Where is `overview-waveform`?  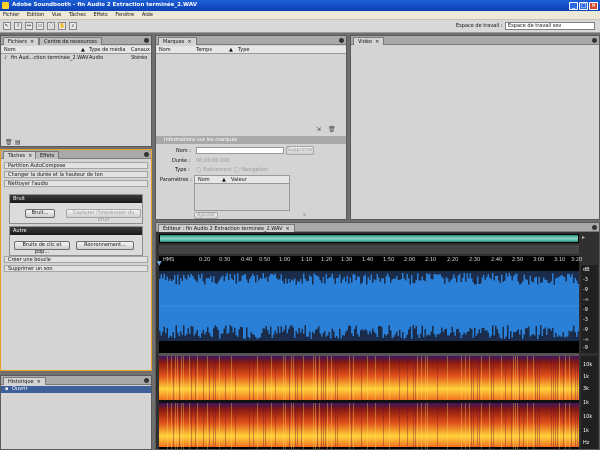 overview-waveform is located at coordinates (369, 238).